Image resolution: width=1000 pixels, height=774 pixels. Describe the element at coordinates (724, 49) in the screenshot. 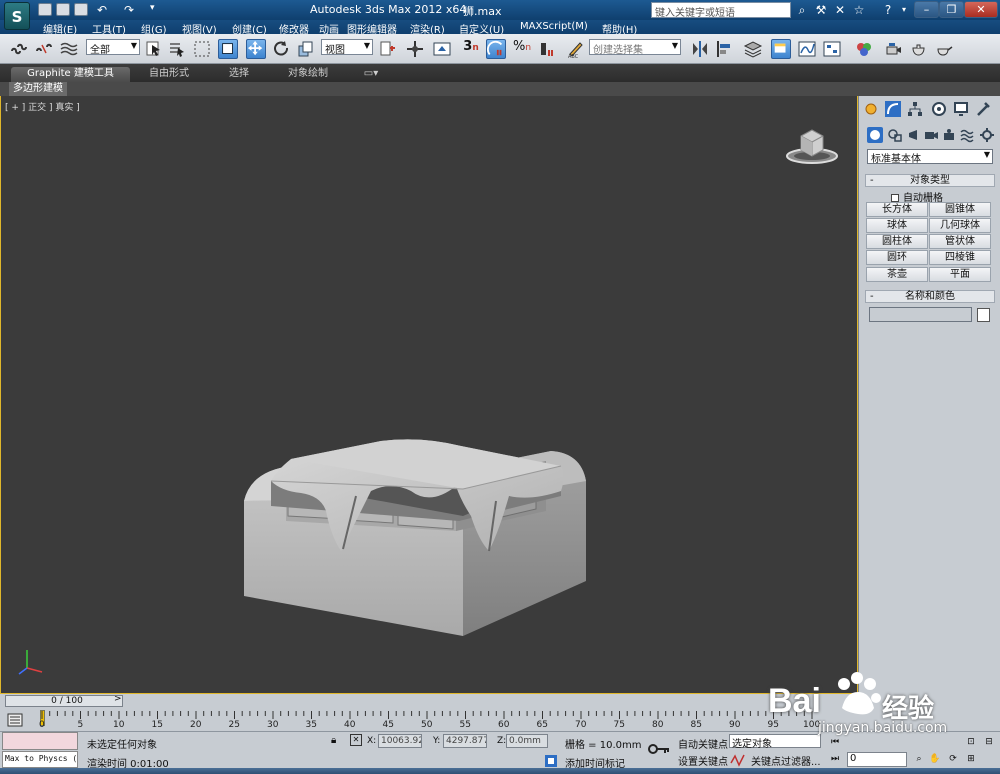

I see `align-icon` at that location.